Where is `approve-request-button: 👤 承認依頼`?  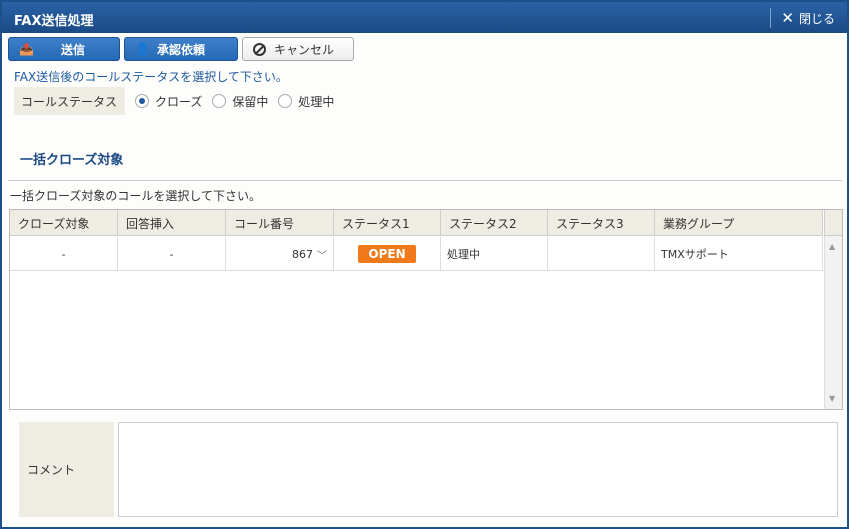
approve-request-button: 👤 承認依頼 is located at coordinates (181, 49).